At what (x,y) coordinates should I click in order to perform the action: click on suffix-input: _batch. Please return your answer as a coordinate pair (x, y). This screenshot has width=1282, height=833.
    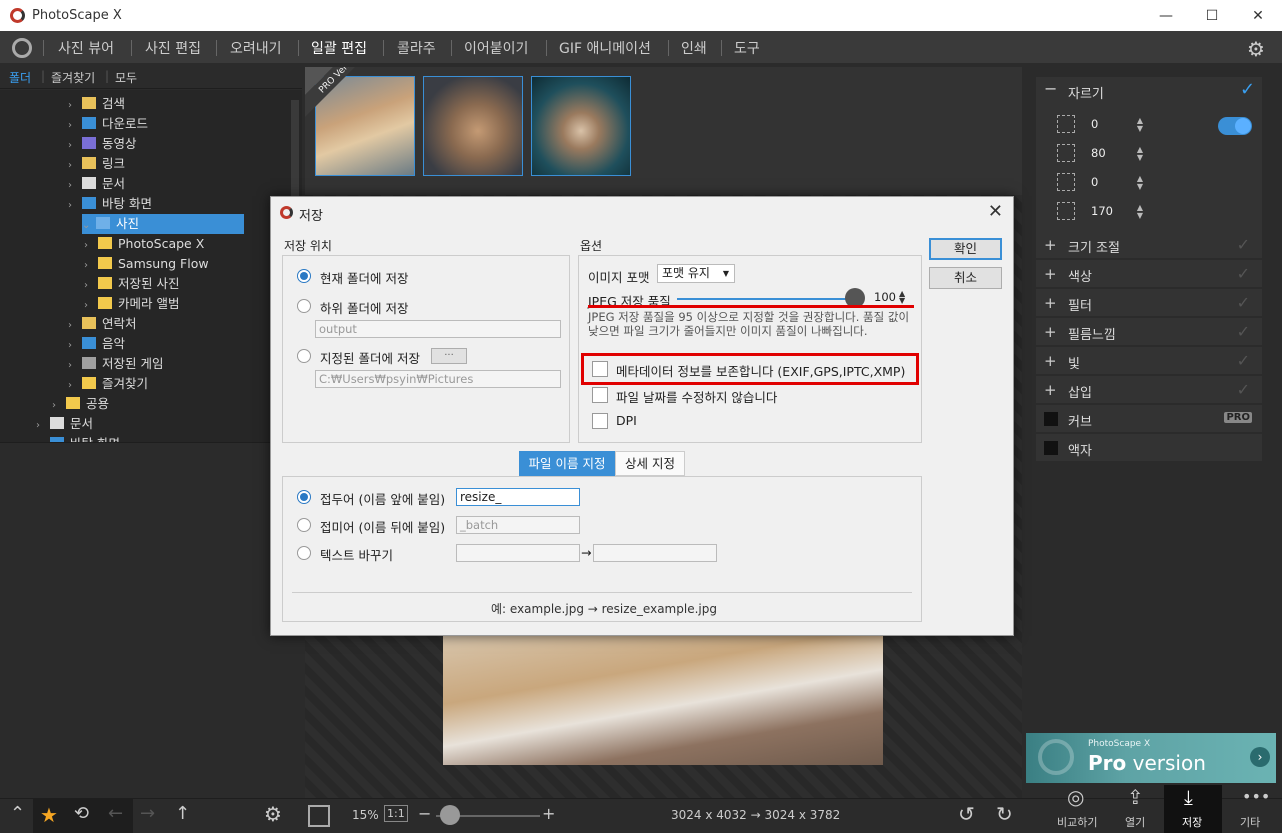
    Looking at the image, I should click on (518, 525).